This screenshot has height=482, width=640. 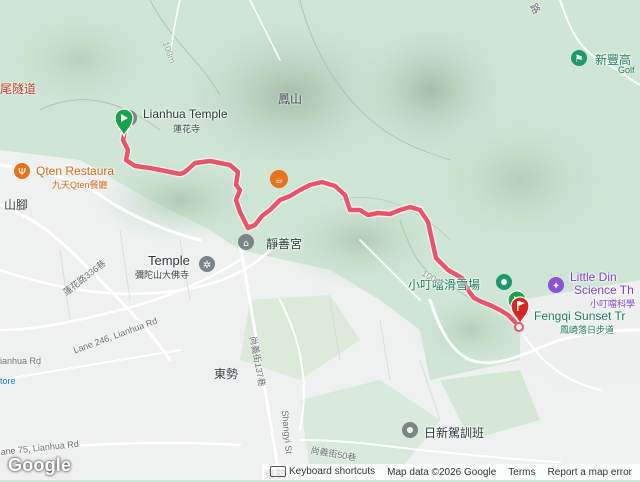 I want to click on xinfeng-golf-pin: ⚑, so click(x=579, y=58).